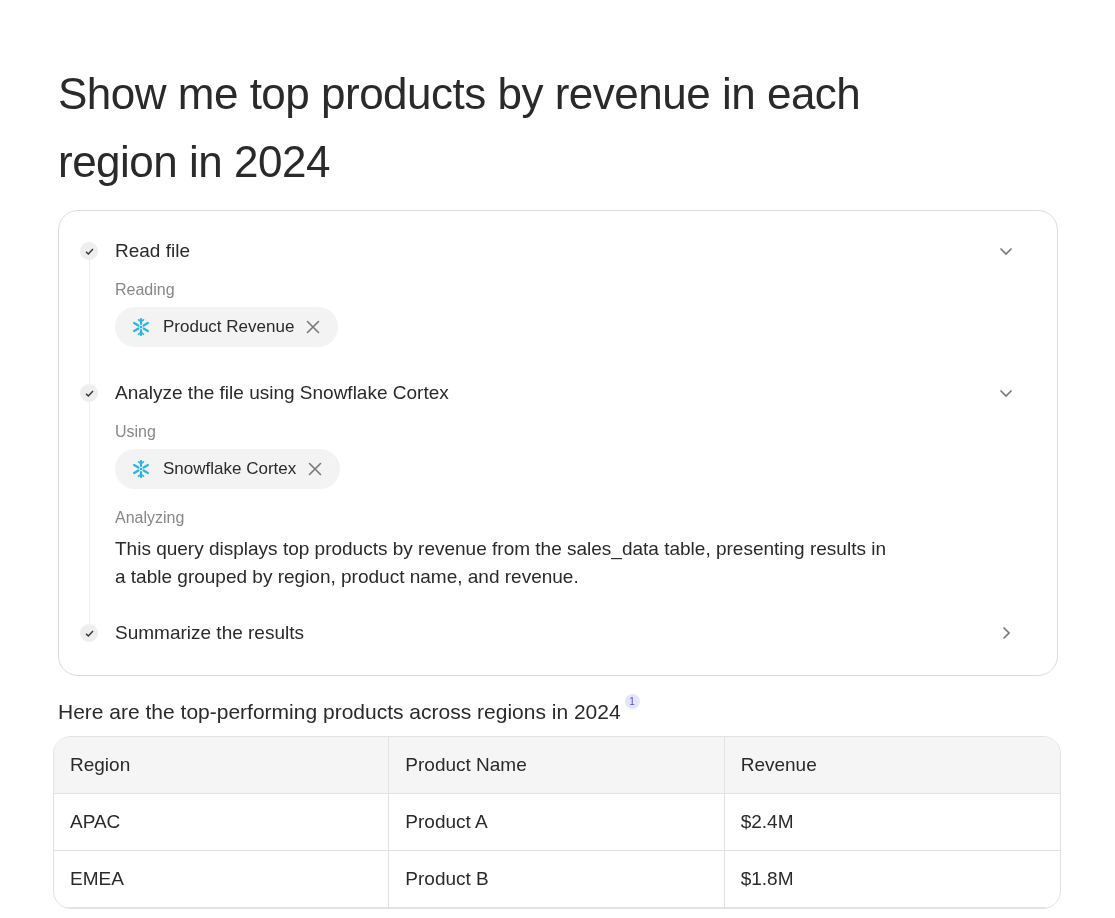 This screenshot has width=1115, height=918. I want to click on chip-label: Product Revenue, so click(229, 327).